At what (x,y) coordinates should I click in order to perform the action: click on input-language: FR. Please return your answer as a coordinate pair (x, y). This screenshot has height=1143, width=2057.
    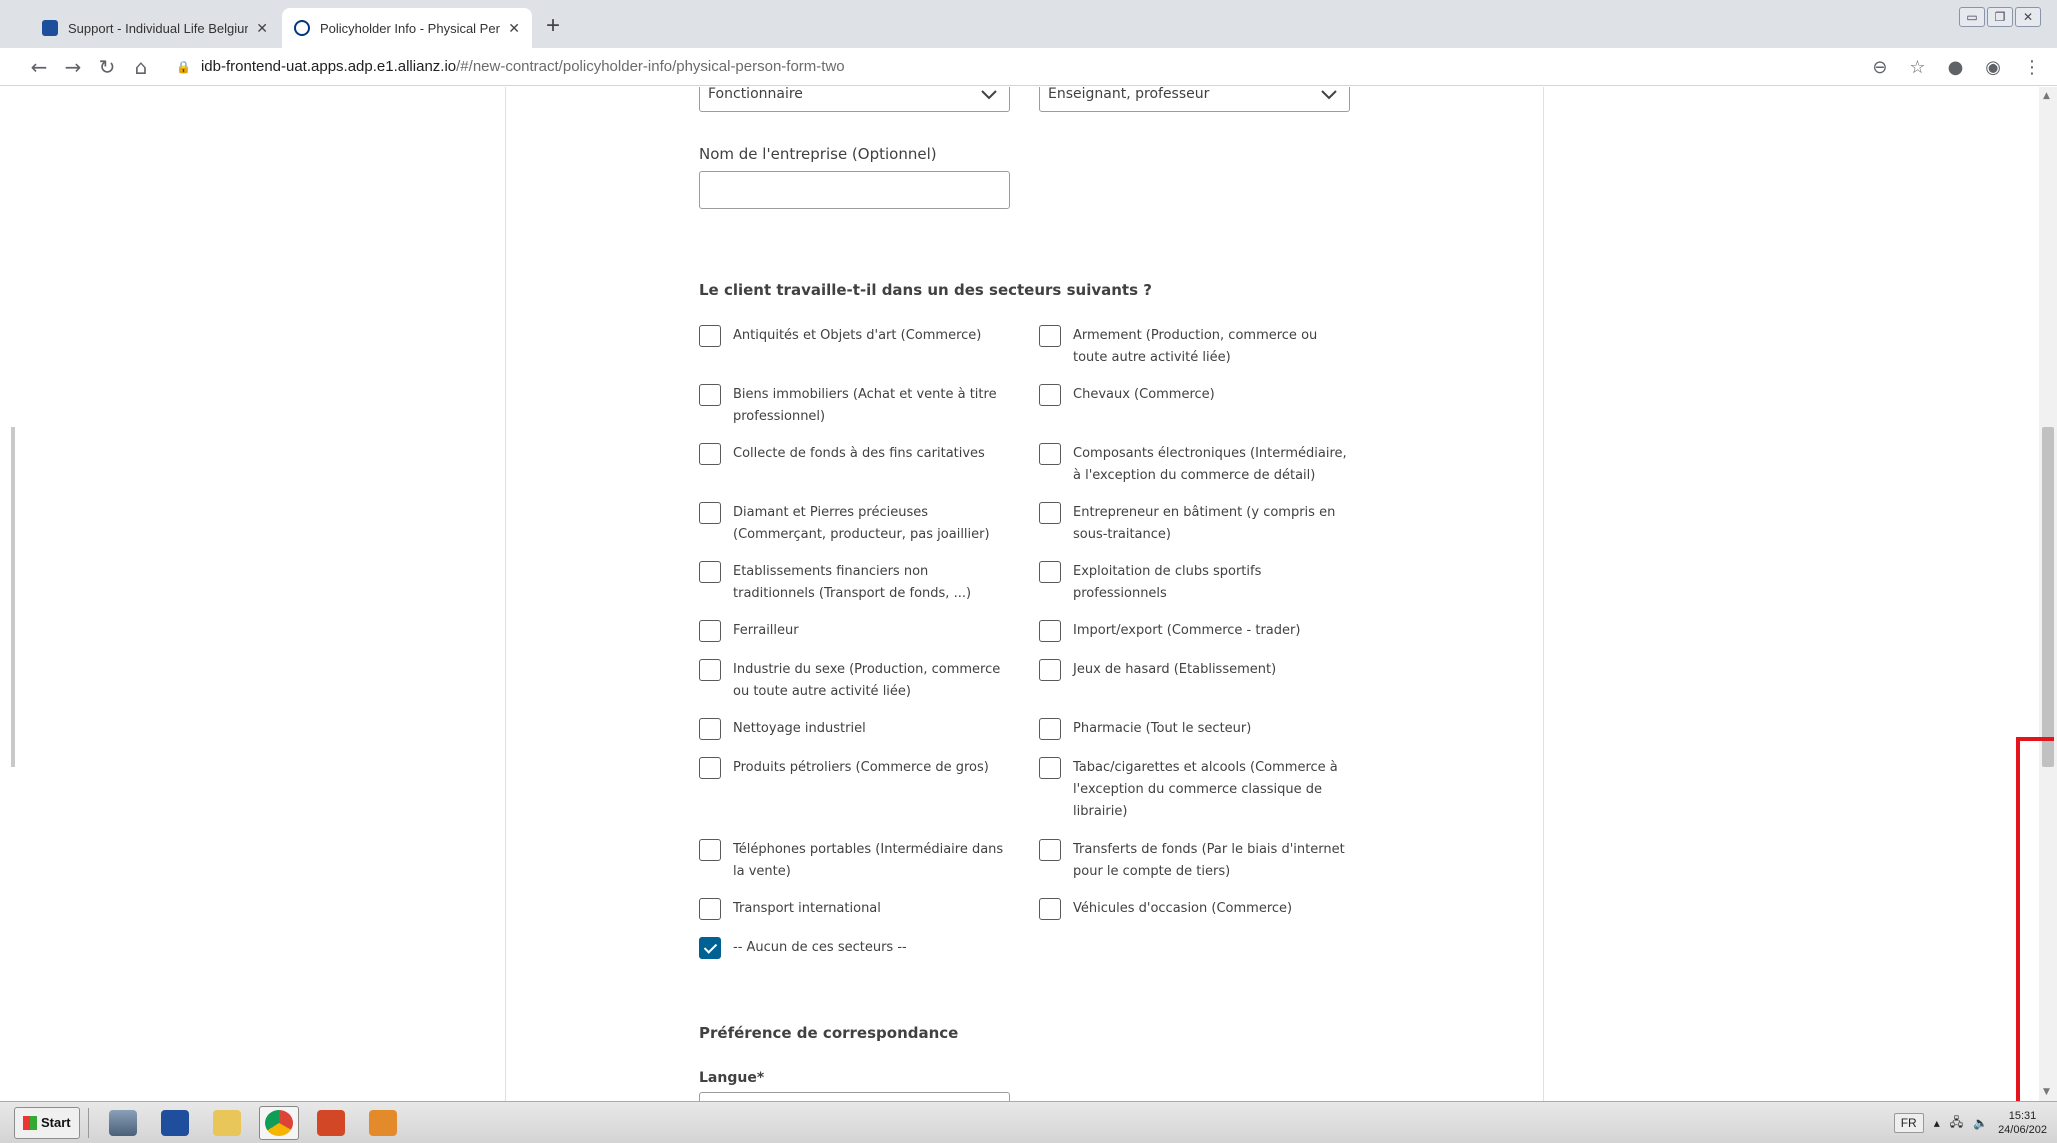
    Looking at the image, I should click on (1908, 1123).